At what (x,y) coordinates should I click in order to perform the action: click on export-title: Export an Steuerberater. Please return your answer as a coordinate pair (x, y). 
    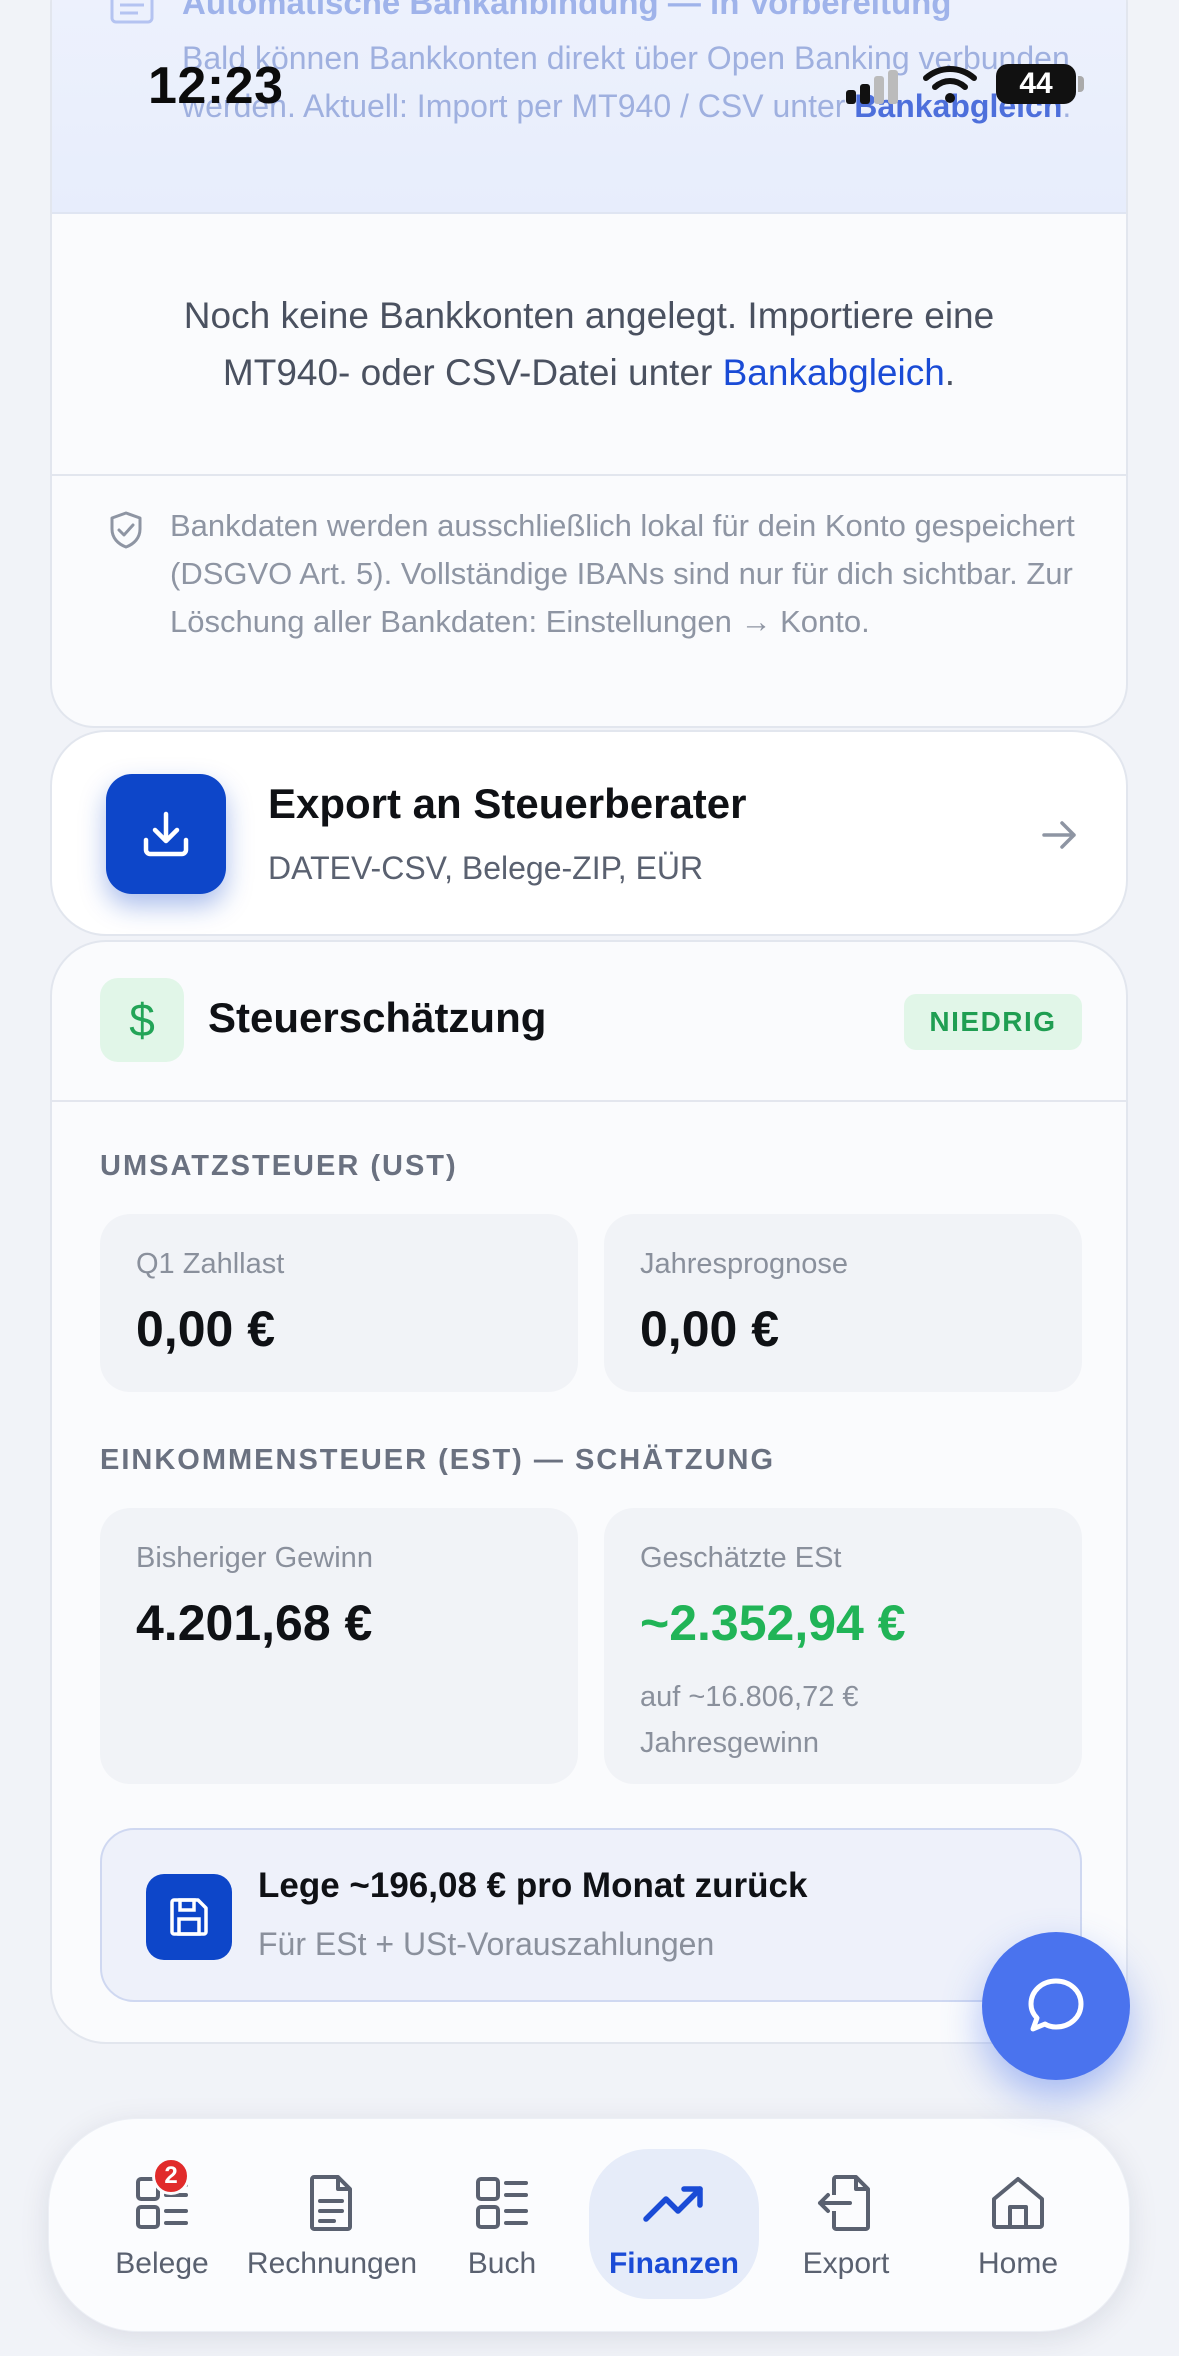
    Looking at the image, I should click on (507, 803).